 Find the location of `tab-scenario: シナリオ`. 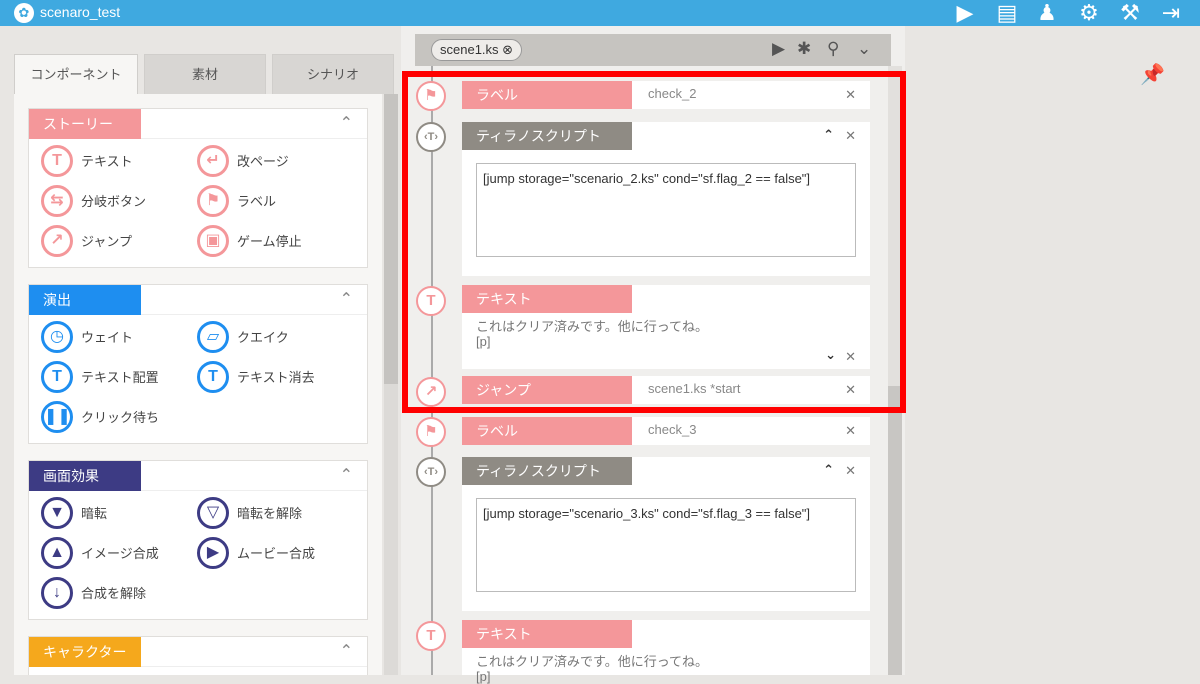

tab-scenario: シナリオ is located at coordinates (333, 74).